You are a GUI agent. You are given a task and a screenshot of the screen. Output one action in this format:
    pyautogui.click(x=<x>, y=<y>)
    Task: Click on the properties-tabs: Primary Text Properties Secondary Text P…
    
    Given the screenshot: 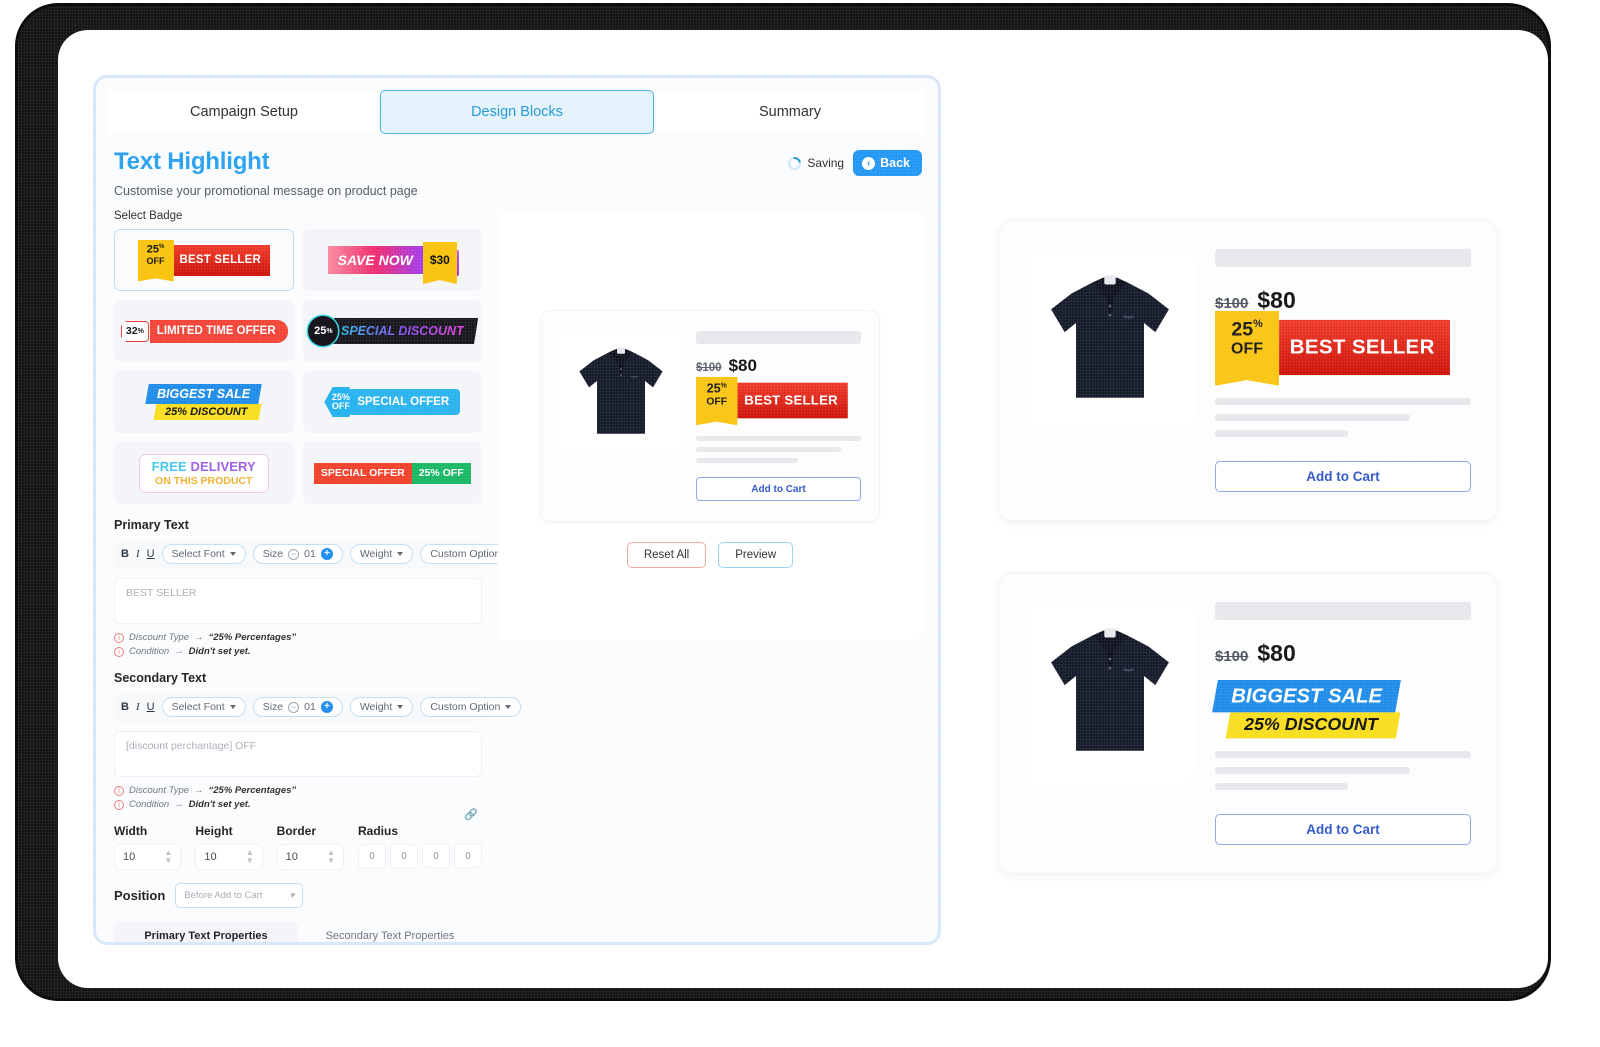 What is the action you would take?
    pyautogui.click(x=298, y=932)
    